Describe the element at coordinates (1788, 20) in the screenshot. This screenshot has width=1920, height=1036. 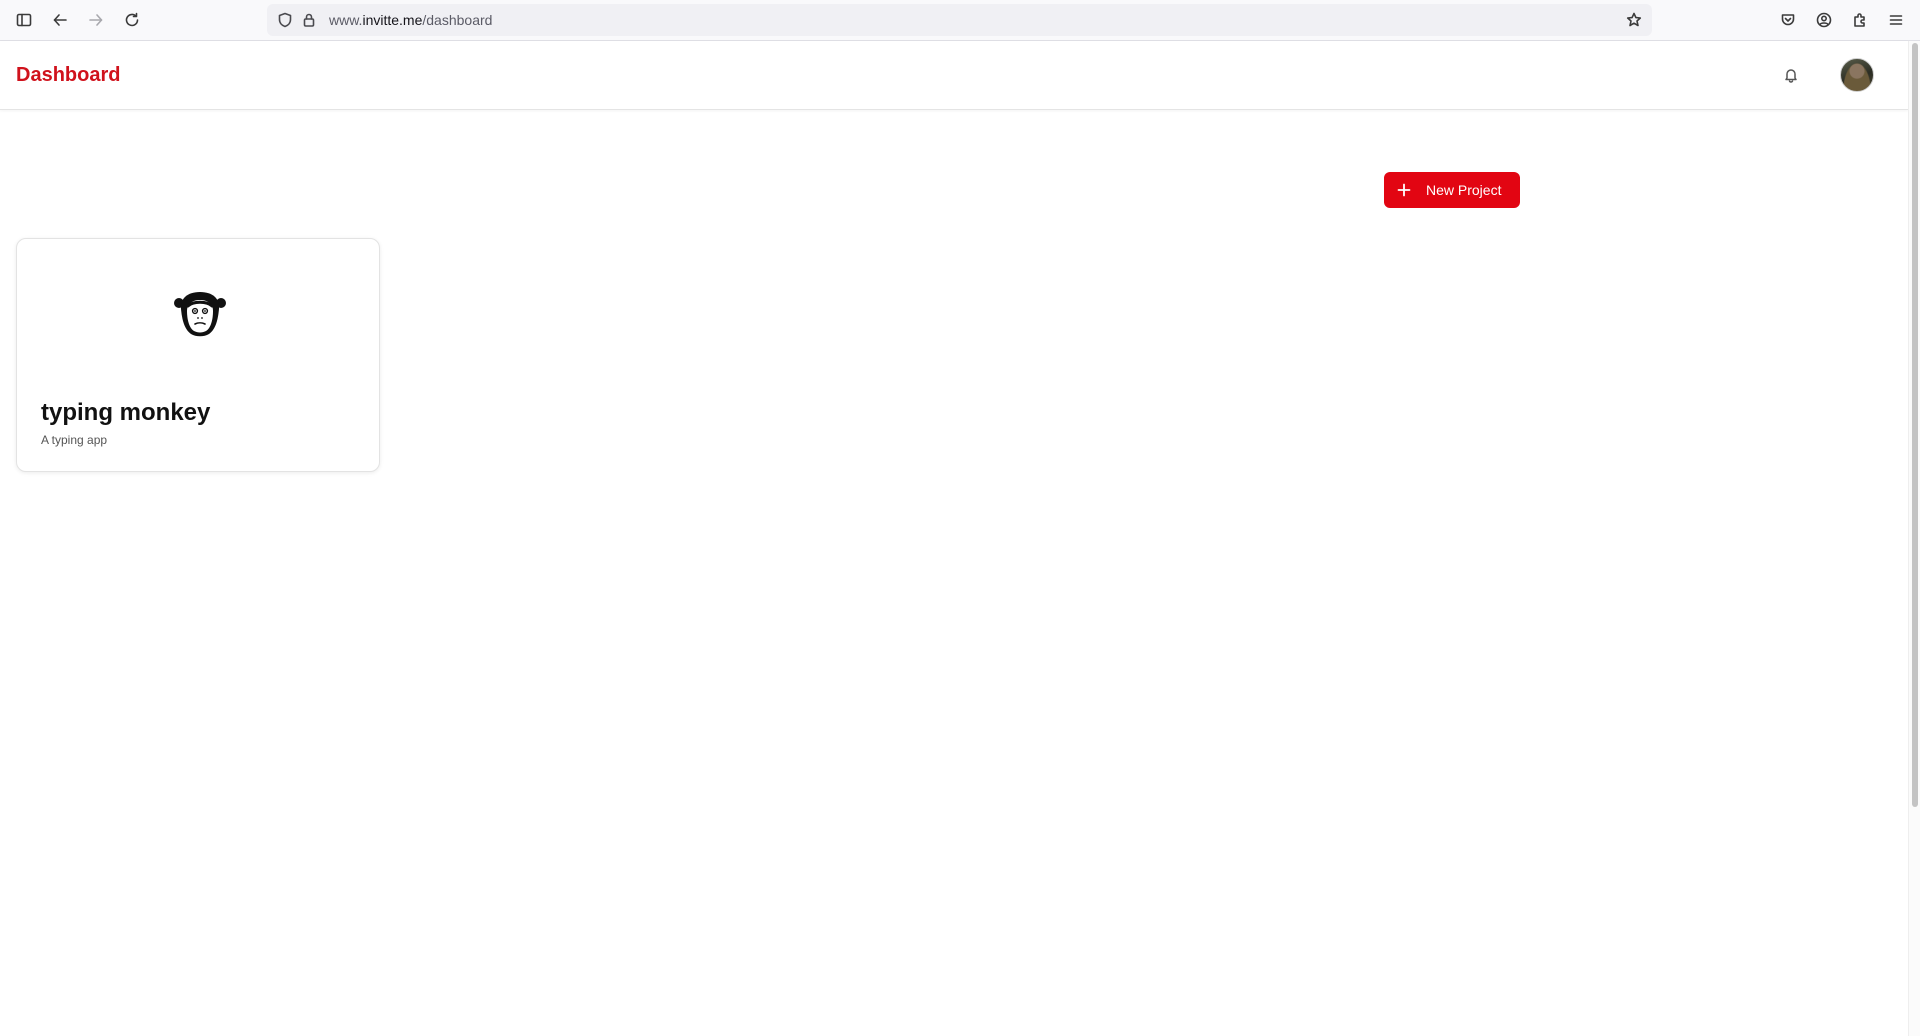
I see `pocket-icon` at that location.